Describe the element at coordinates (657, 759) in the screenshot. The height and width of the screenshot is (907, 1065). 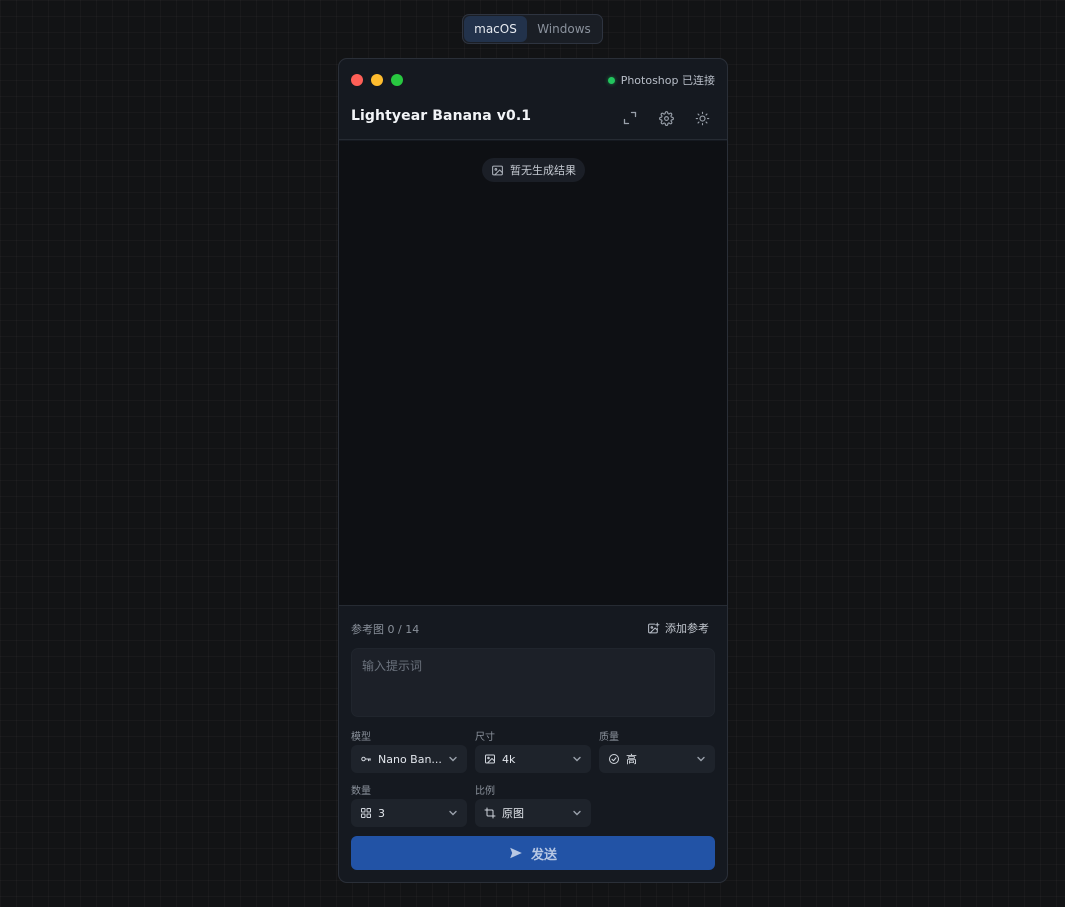
I see `quality-select: 高` at that location.